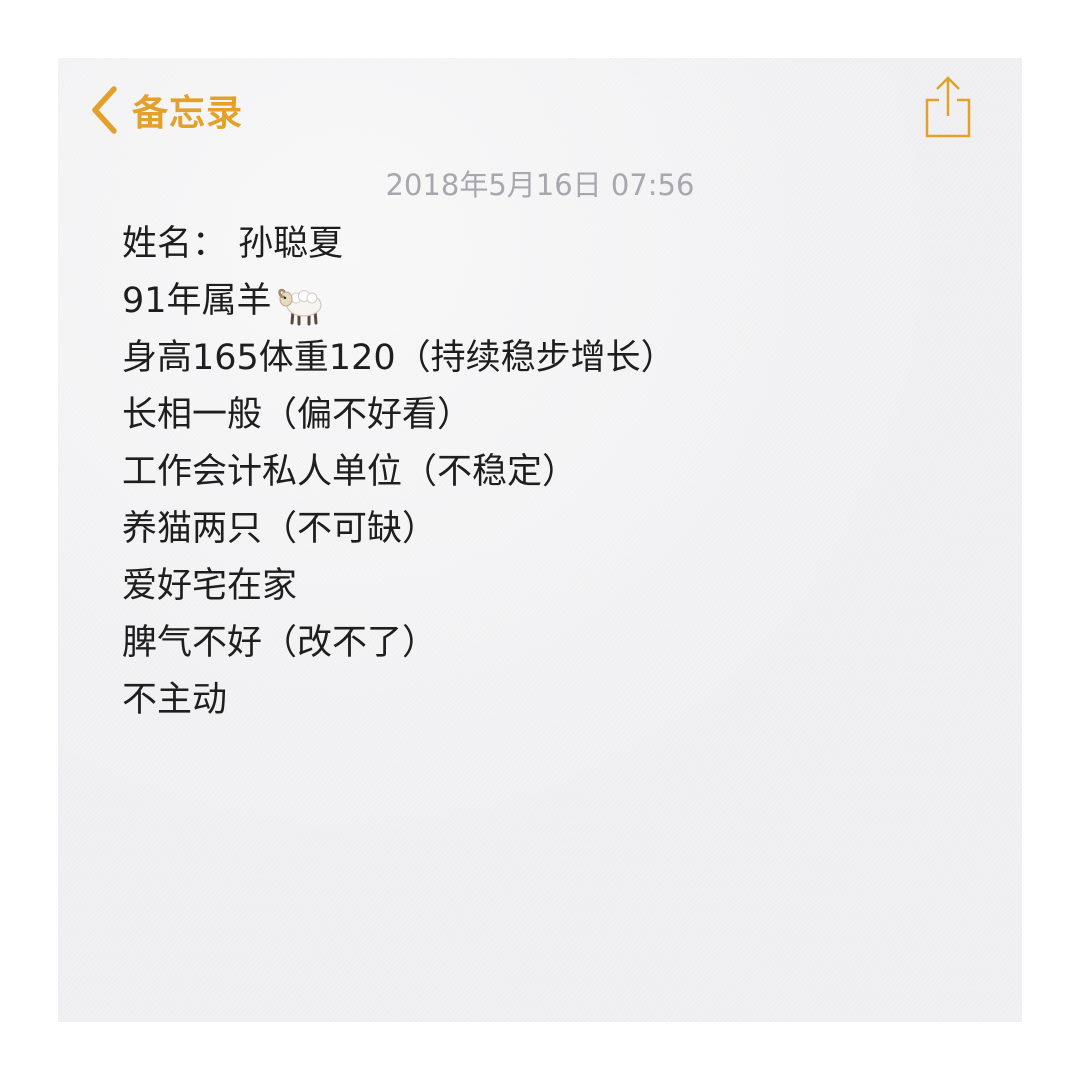 This screenshot has height=1080, width=1080. Describe the element at coordinates (552, 244) in the screenshot. I see `note-line: 姓名： 孙聪夏` at that location.